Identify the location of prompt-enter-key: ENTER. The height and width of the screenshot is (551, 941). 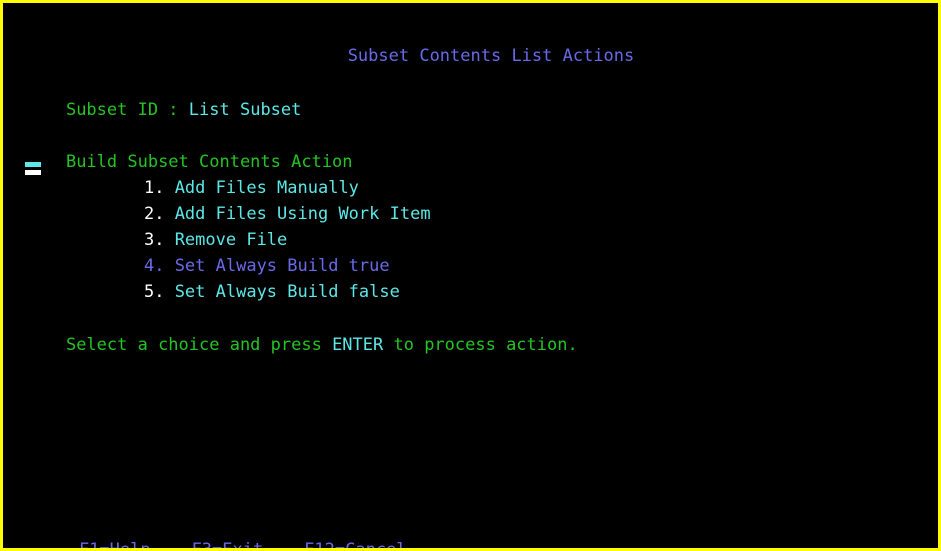
(358, 345).